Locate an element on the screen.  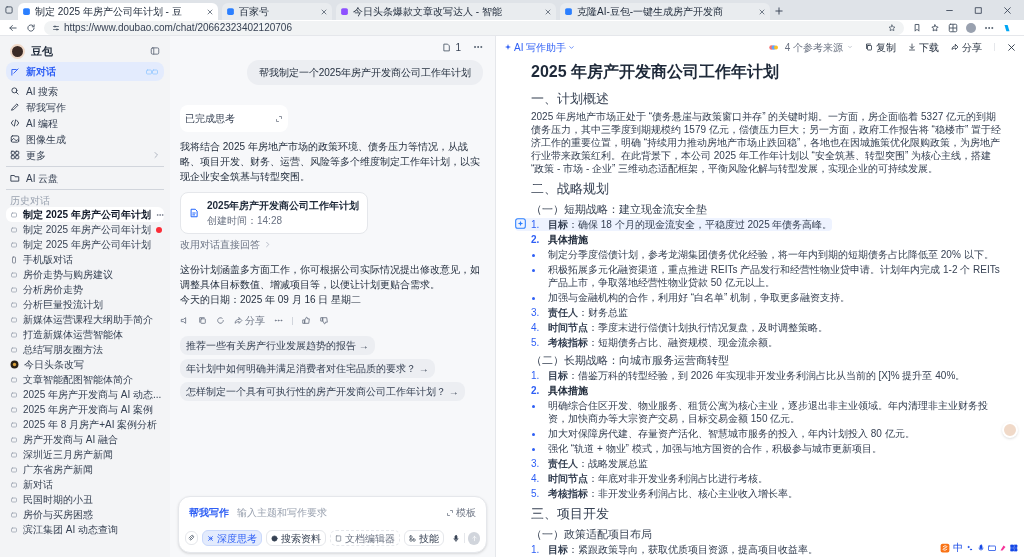
nav-item: 帮我写作 is located at coordinates (85, 107).